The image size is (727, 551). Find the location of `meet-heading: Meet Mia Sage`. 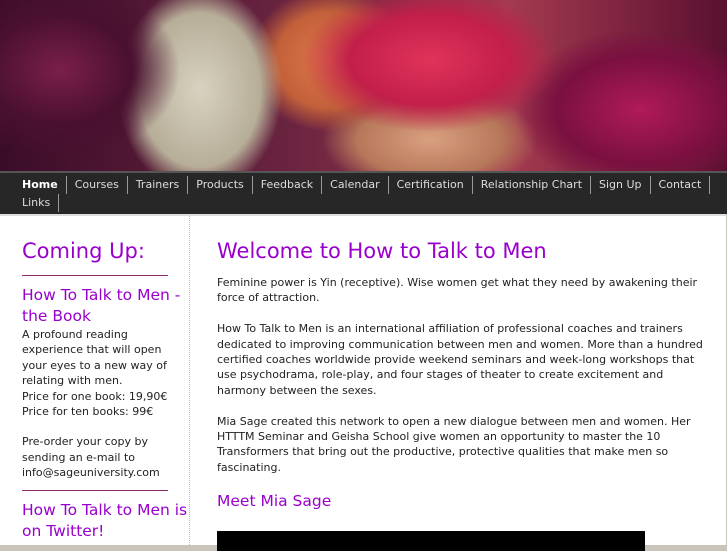

meet-heading: Meet Mia Sage is located at coordinates (274, 500).